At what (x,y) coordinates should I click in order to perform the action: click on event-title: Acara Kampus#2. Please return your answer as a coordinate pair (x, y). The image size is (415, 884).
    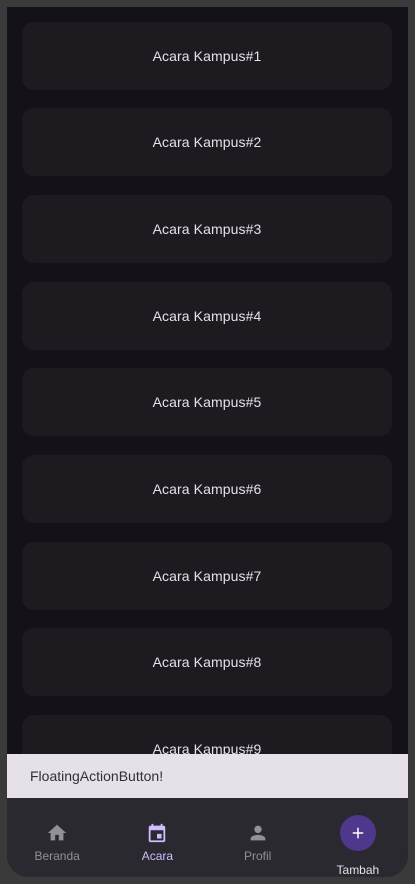
    Looking at the image, I should click on (207, 142).